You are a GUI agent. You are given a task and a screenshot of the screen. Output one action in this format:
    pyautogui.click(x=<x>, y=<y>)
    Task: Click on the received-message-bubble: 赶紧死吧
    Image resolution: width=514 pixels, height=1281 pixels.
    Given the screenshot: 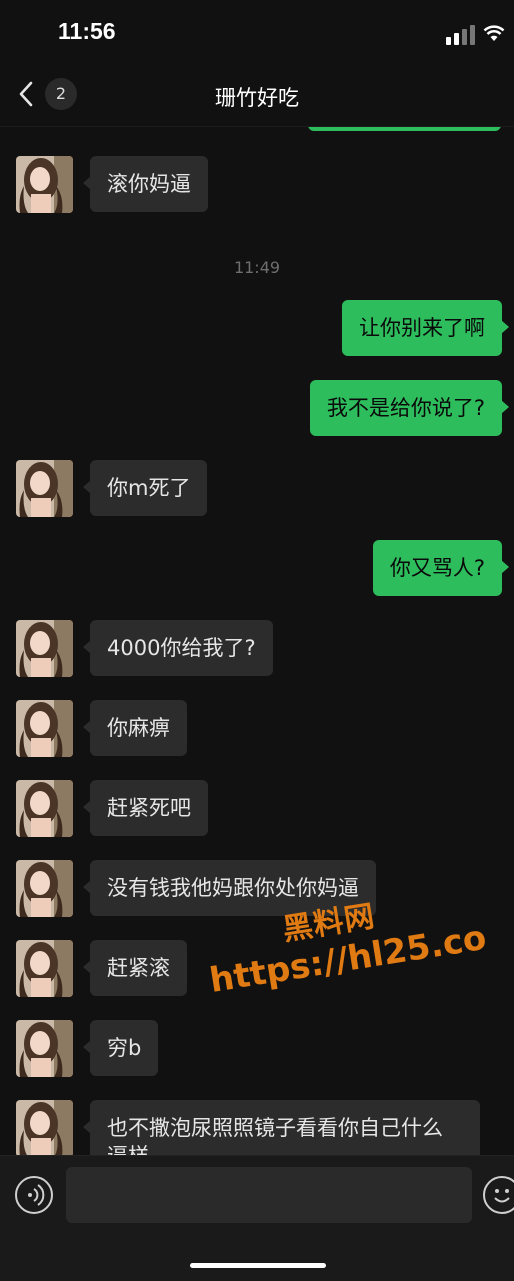 What is the action you would take?
    pyautogui.click(x=145, y=808)
    